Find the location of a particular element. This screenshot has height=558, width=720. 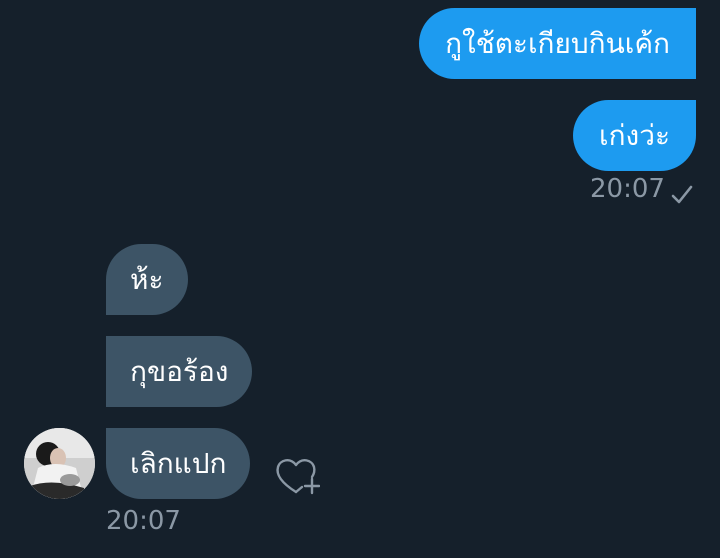

message-text: เก่งว่ะ is located at coordinates (634, 135).